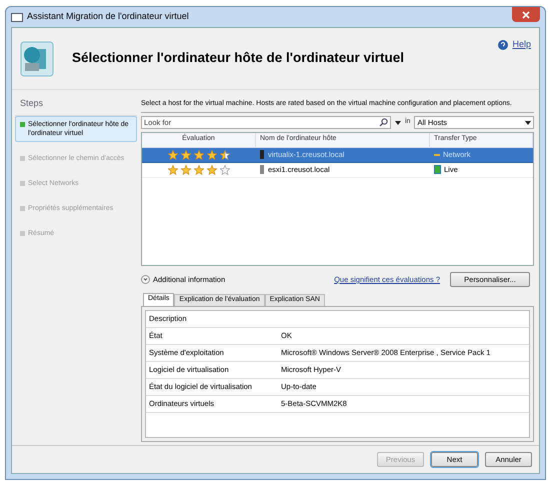 The height and width of the screenshot is (487, 551). What do you see at coordinates (528, 122) in the screenshot?
I see `caret-icon` at bounding box center [528, 122].